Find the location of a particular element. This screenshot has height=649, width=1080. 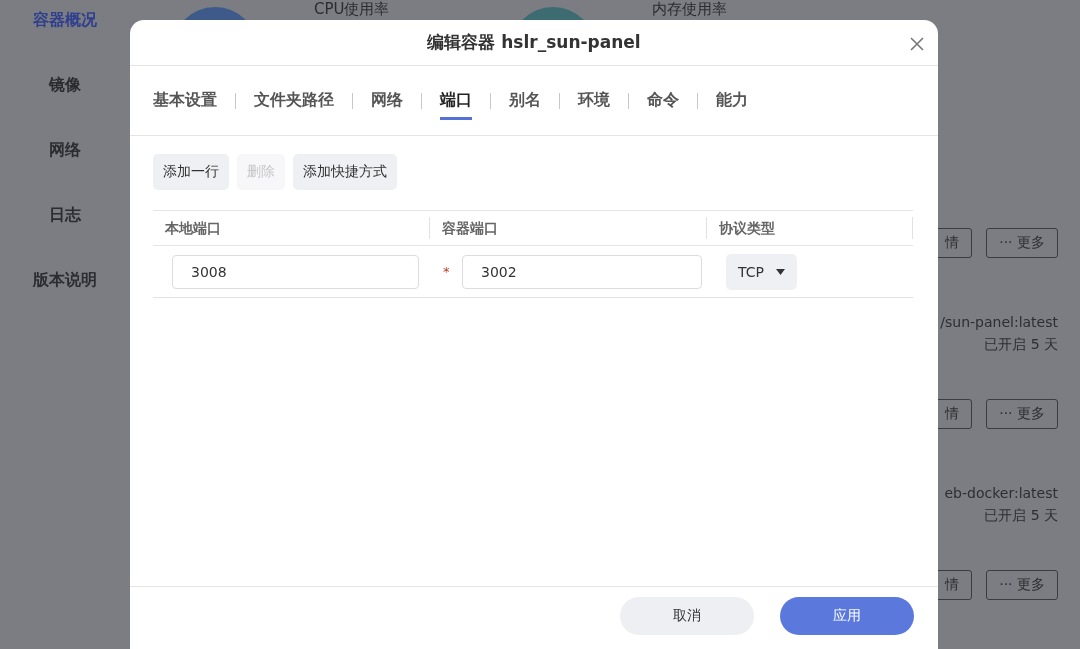

tab: 基本设置 is located at coordinates (185, 102).